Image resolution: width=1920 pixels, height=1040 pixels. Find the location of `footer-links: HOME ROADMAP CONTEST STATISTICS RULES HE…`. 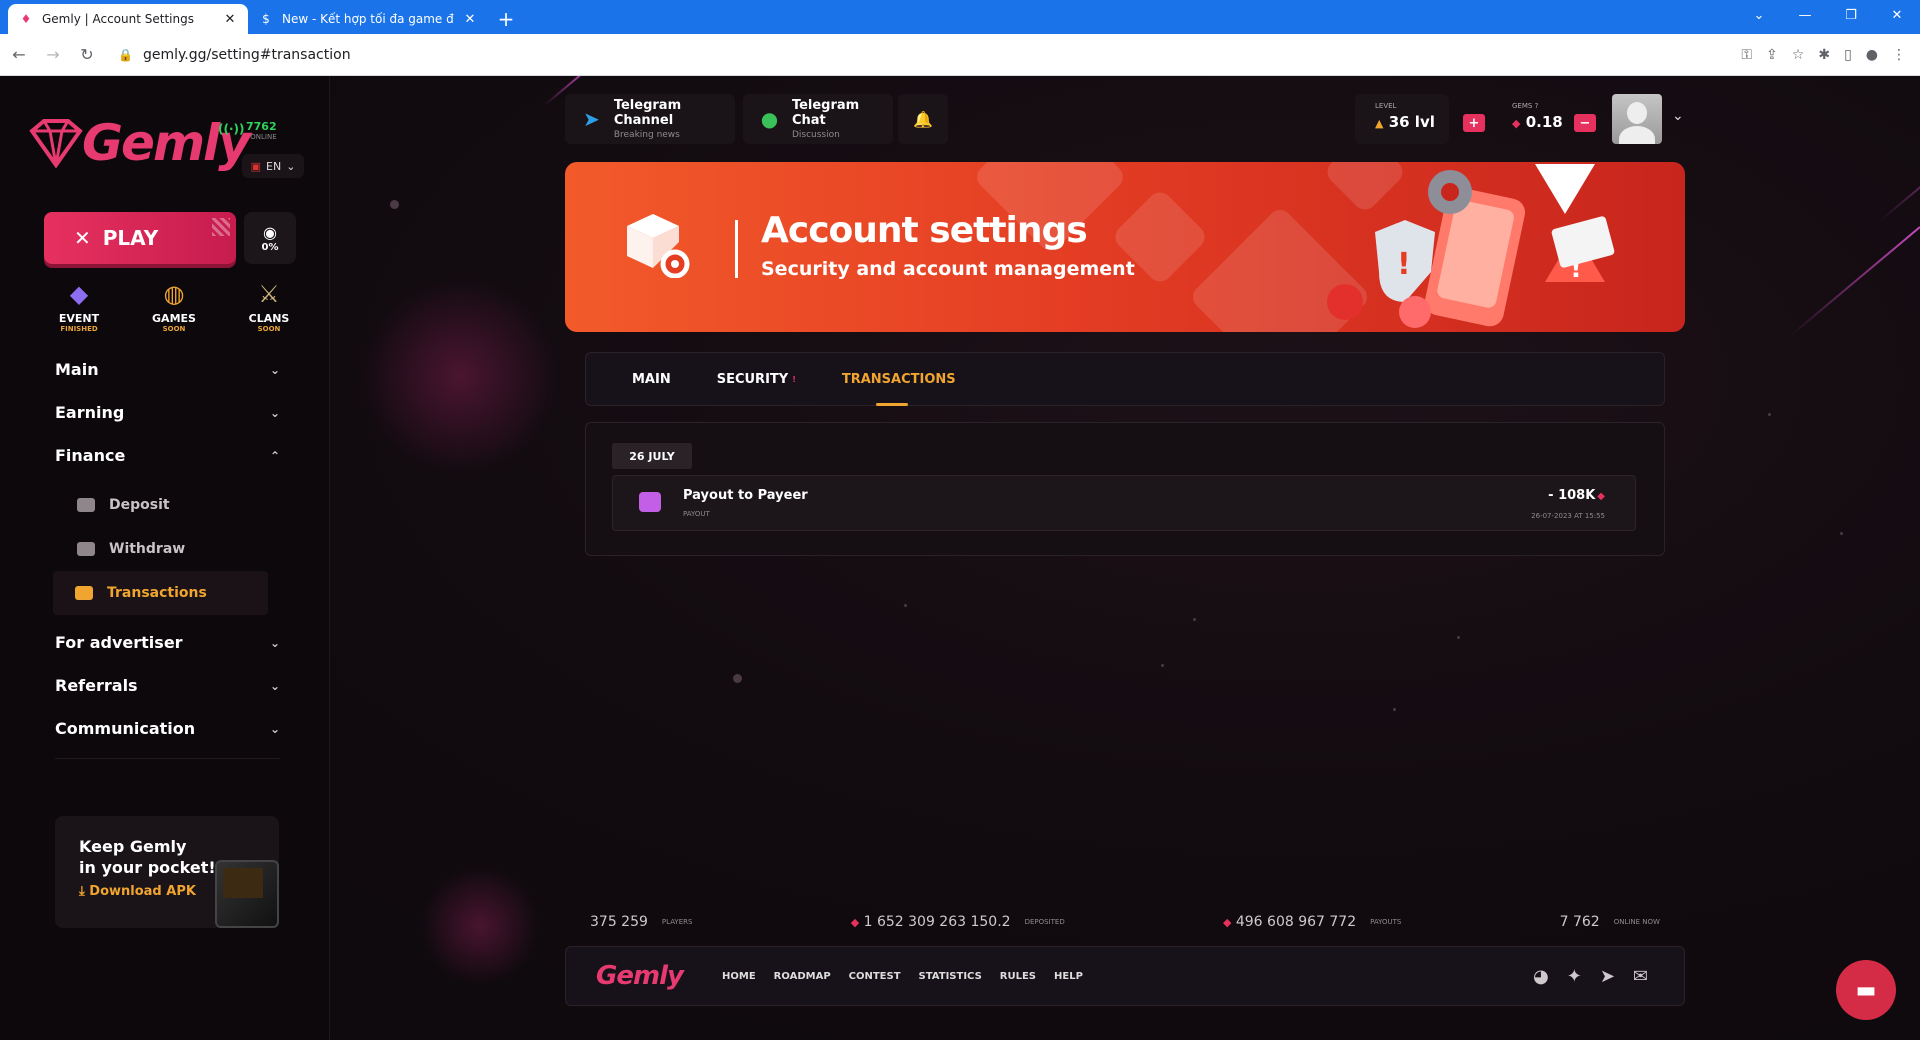

footer-links: HOME ROADMAP CONTEST STATISTICS RULES HE… is located at coordinates (902, 976).